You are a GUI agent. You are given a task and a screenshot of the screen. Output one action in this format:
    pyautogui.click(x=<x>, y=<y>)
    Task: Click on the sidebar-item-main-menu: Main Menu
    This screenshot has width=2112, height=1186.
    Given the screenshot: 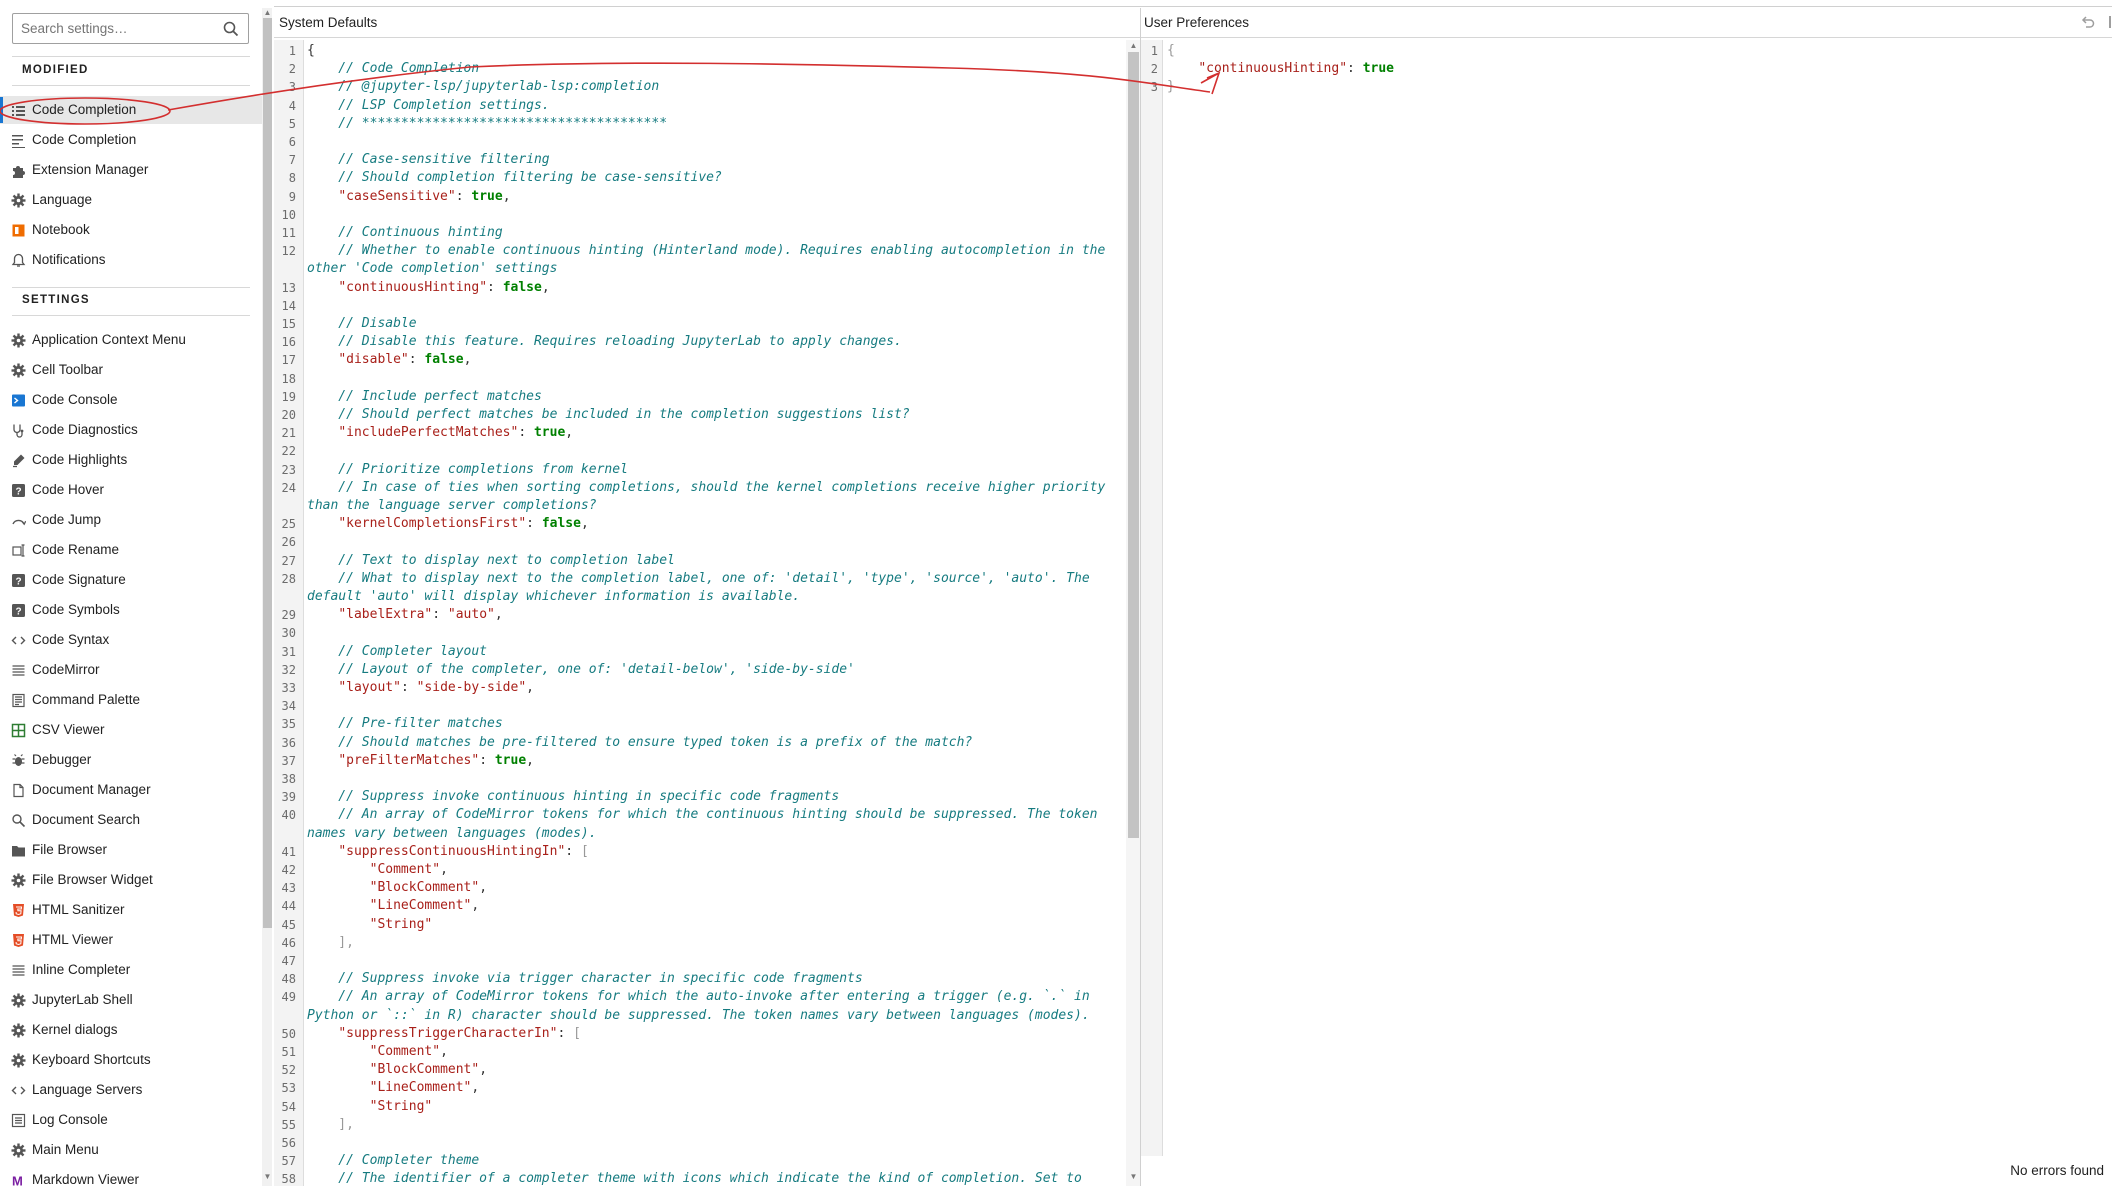 What is the action you would take?
    pyautogui.click(x=131, y=1150)
    